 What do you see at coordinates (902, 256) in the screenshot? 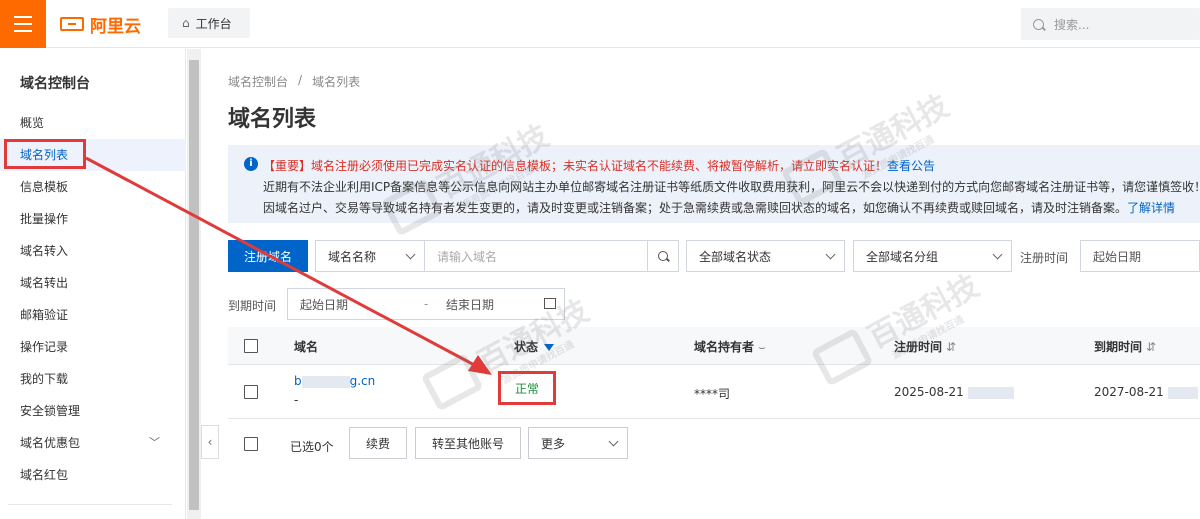
I see `group-filter-value: 全部域名分组` at bounding box center [902, 256].